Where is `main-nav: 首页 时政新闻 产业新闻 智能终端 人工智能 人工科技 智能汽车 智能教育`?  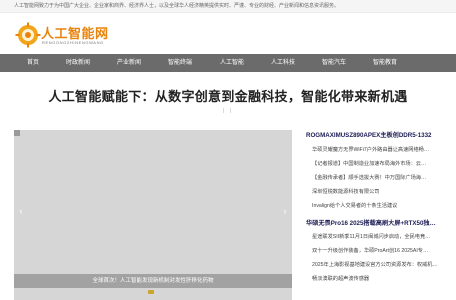
main-nav: 首页 时政新闻 产业新闻 智能终端 人工智能 人工科技 智能汽车 智能教育 is located at coordinates (228, 63).